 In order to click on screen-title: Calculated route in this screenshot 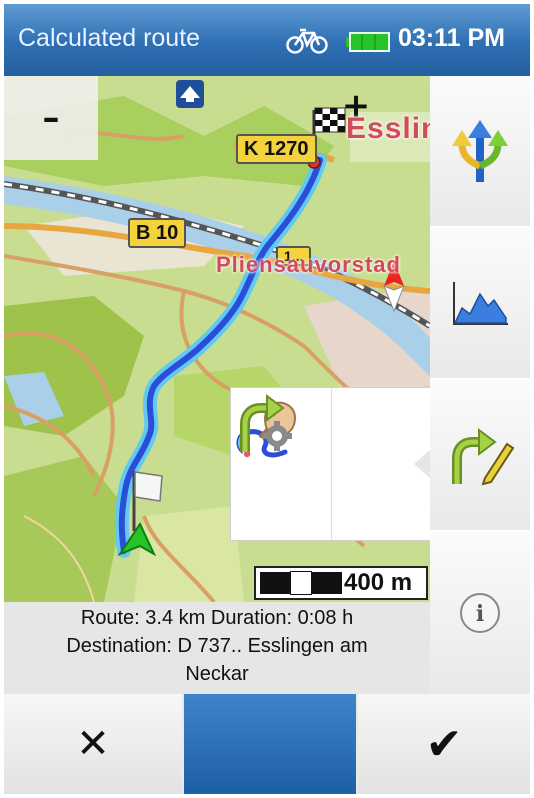, I will do `click(109, 38)`.